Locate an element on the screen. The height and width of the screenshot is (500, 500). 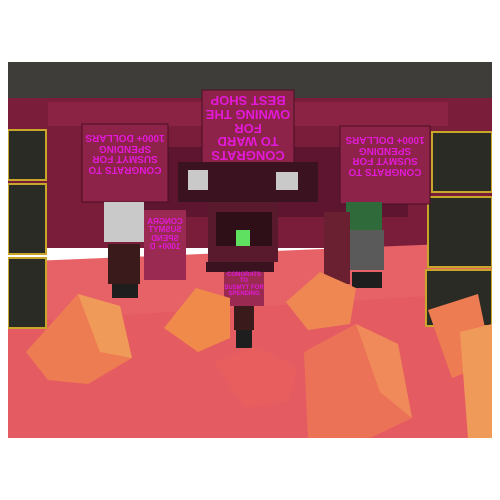
right-avatar is located at coordinates (354, 245).